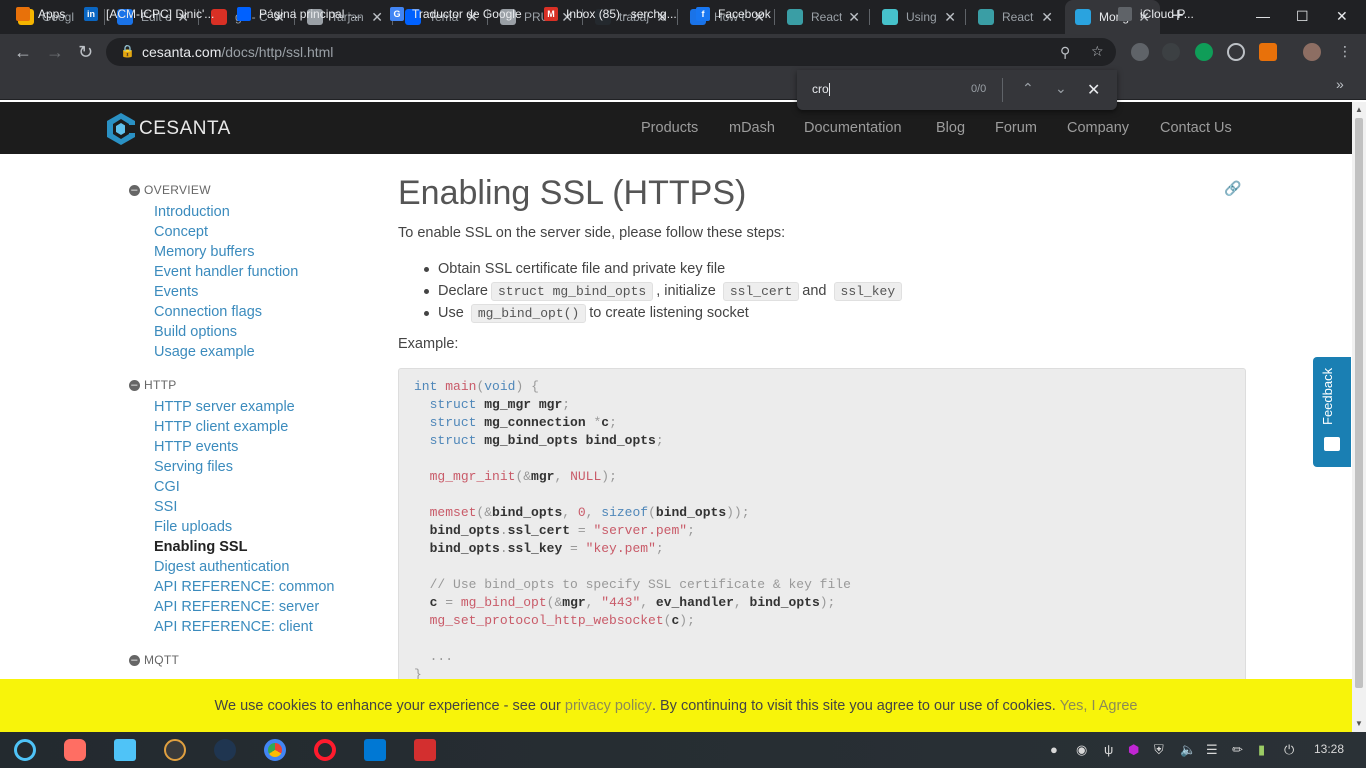 This screenshot has height=768, width=1366. I want to click on find-next-icon: ⌄, so click(1061, 88).